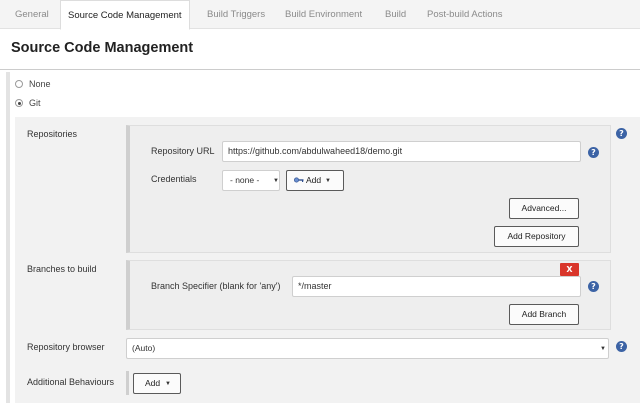 This screenshot has width=640, height=403. I want to click on credentials-add-button: Add ▼, so click(315, 180).